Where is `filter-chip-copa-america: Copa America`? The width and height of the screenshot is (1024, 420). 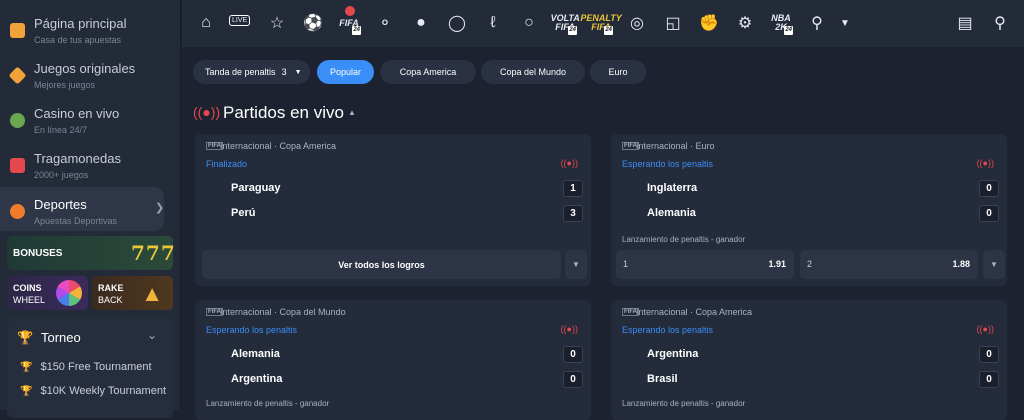
filter-chip-copa-america: Copa America is located at coordinates (428, 72).